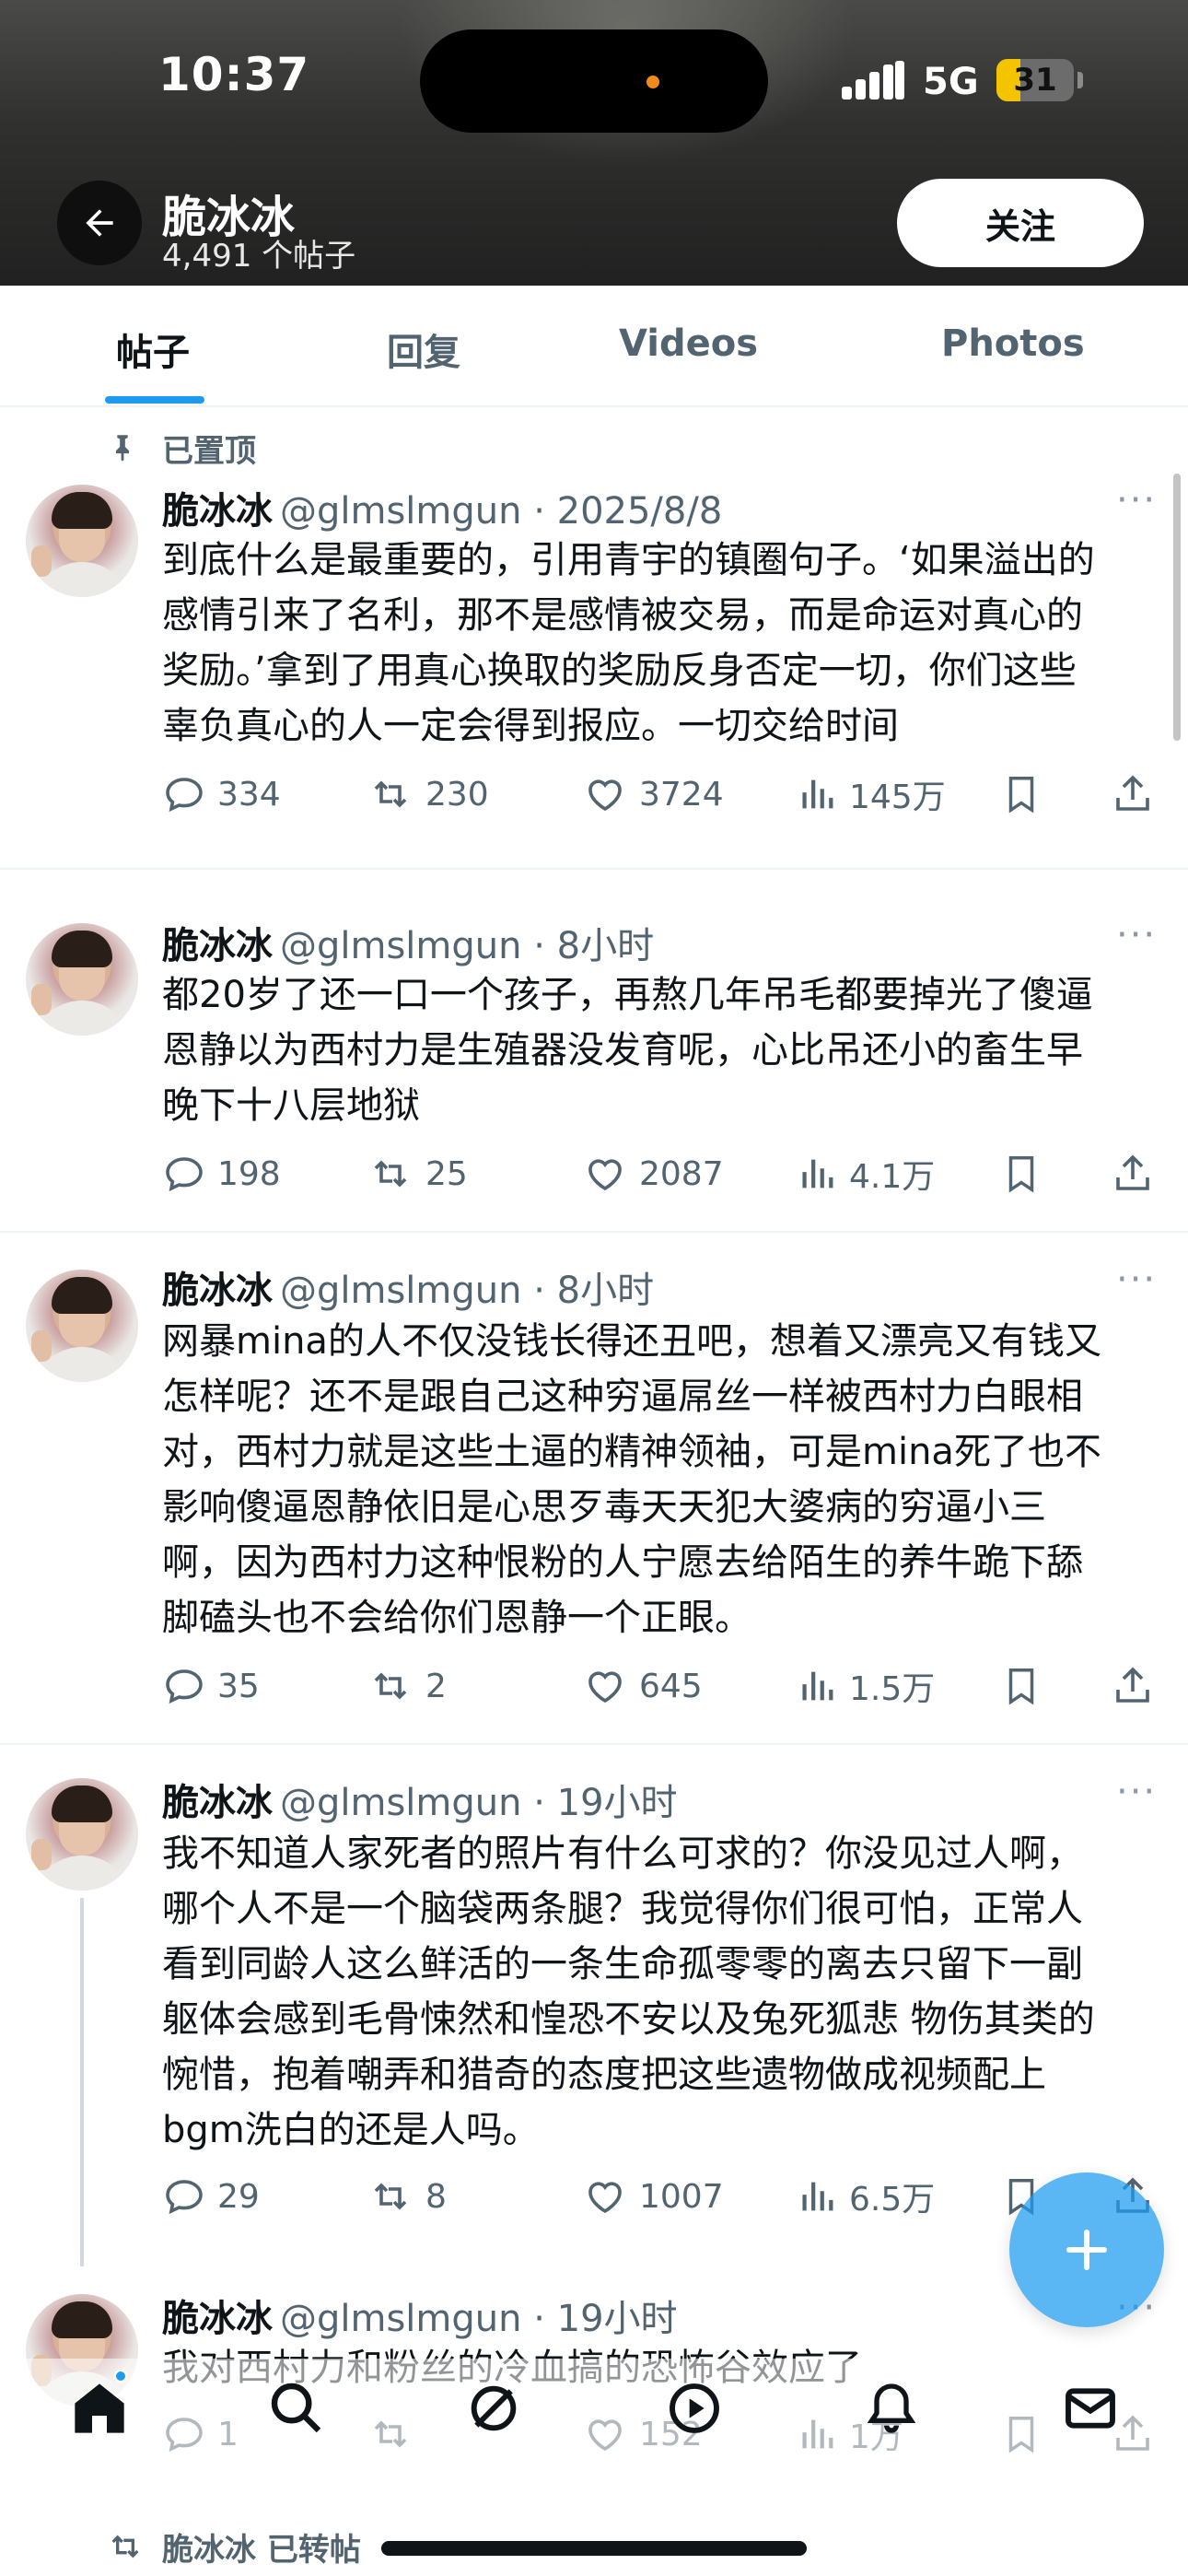 The height and width of the screenshot is (2576, 1188). What do you see at coordinates (468, 946) in the screenshot?
I see `author-handle-time: @glmslmgun · 8小时` at bounding box center [468, 946].